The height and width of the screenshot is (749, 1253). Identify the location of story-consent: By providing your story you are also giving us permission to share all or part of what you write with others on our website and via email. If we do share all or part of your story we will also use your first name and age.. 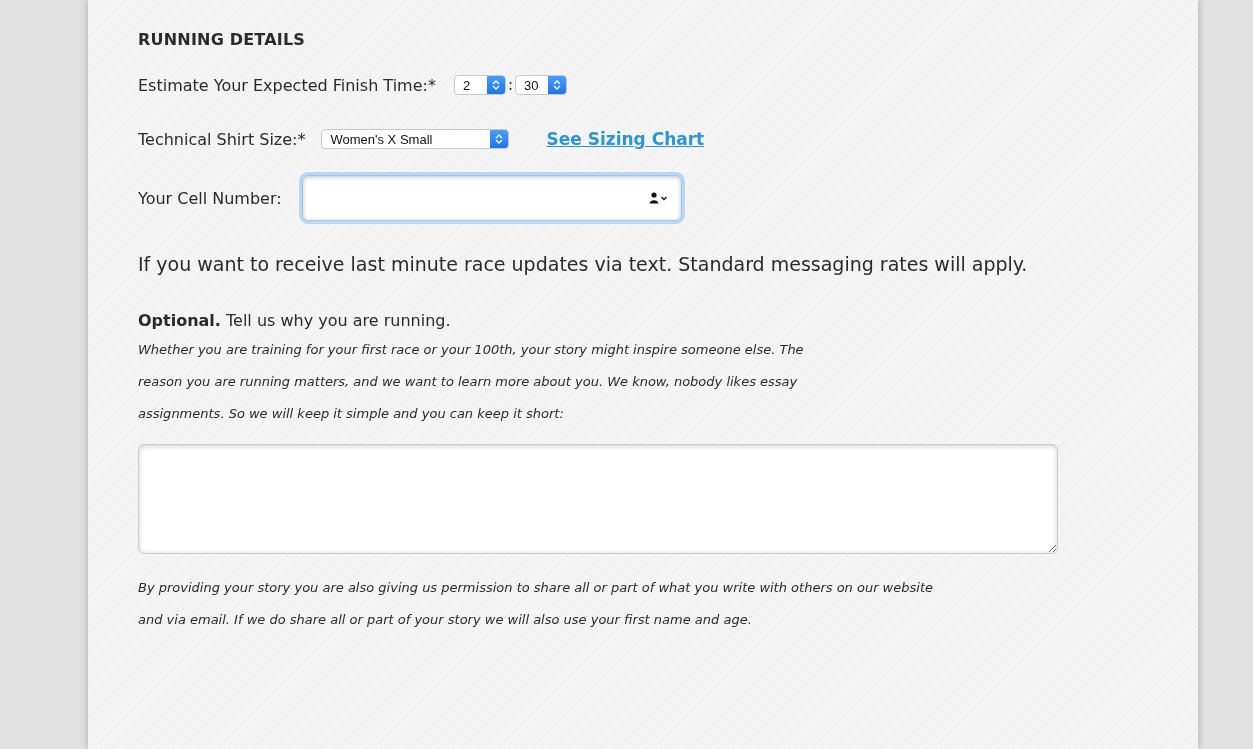
(536, 604).